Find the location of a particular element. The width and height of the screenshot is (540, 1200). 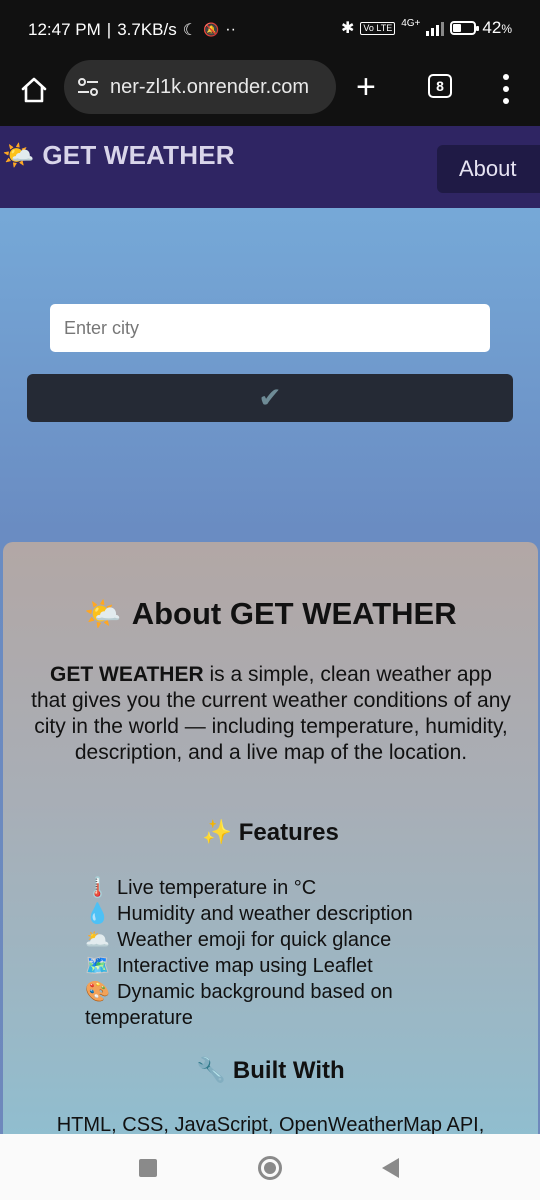

about-button: About is located at coordinates (488, 169).